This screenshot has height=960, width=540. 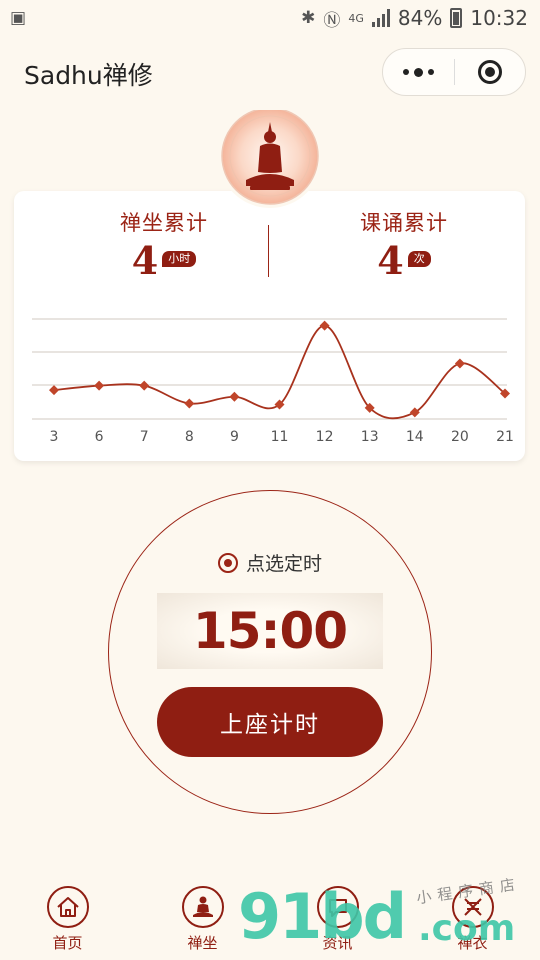 I want to click on battery-percent: 84%, so click(x=420, y=18).